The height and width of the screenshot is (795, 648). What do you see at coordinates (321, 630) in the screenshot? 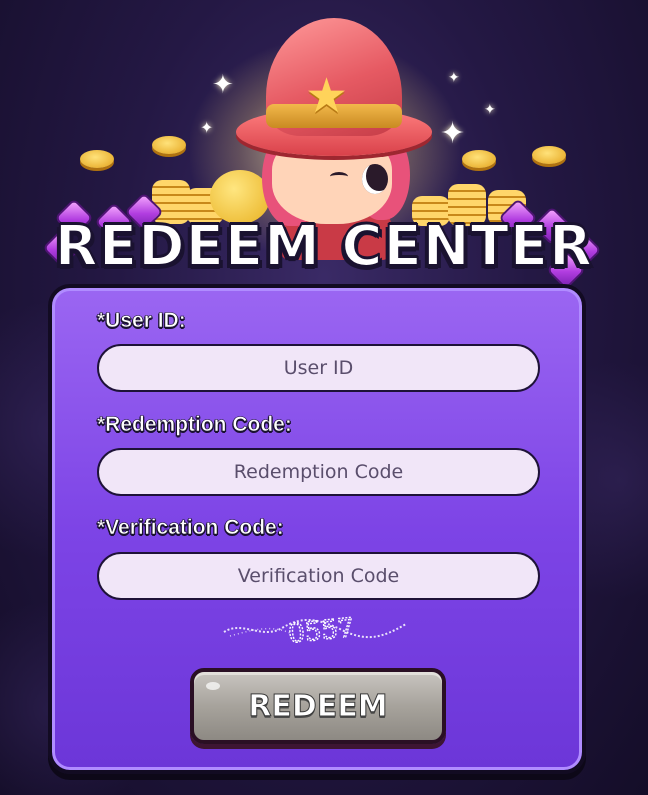
I see `captcha-text: 0557` at bounding box center [321, 630].